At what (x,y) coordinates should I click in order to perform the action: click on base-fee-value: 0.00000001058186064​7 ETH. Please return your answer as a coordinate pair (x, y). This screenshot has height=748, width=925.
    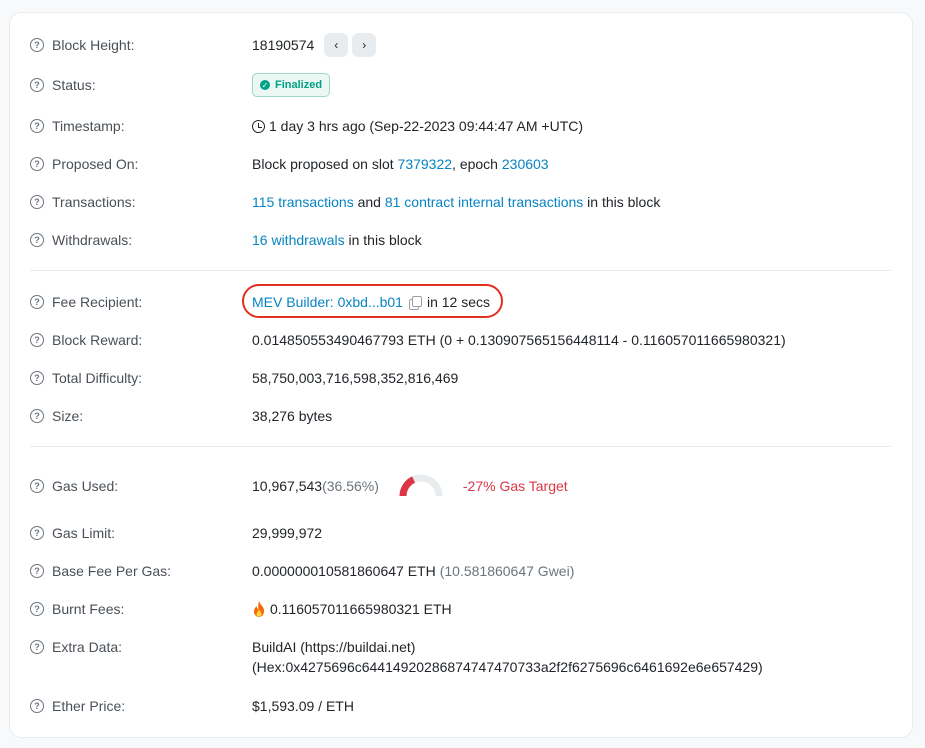
    Looking at the image, I should click on (344, 571).